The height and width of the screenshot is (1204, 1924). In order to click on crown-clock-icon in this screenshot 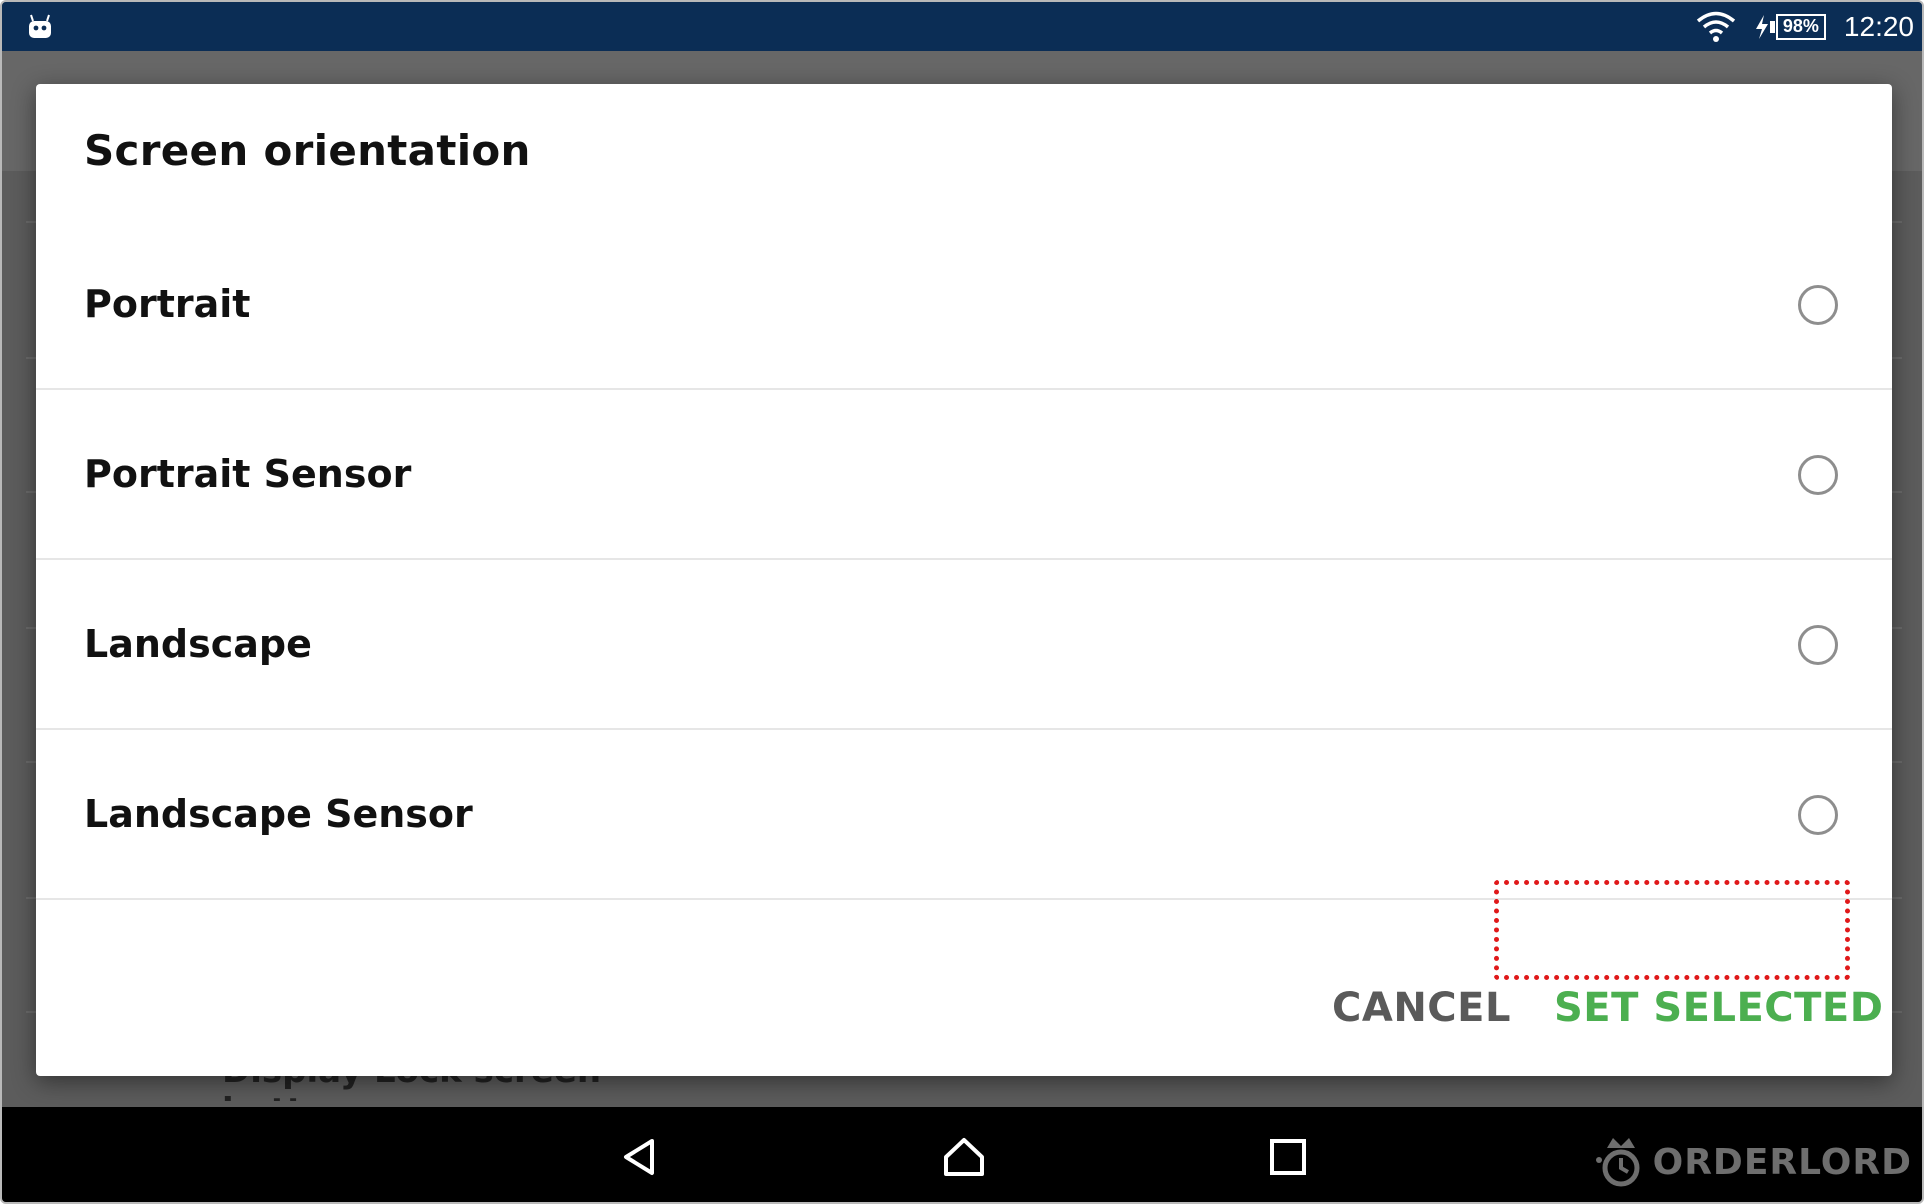, I will do `click(1617, 1162)`.